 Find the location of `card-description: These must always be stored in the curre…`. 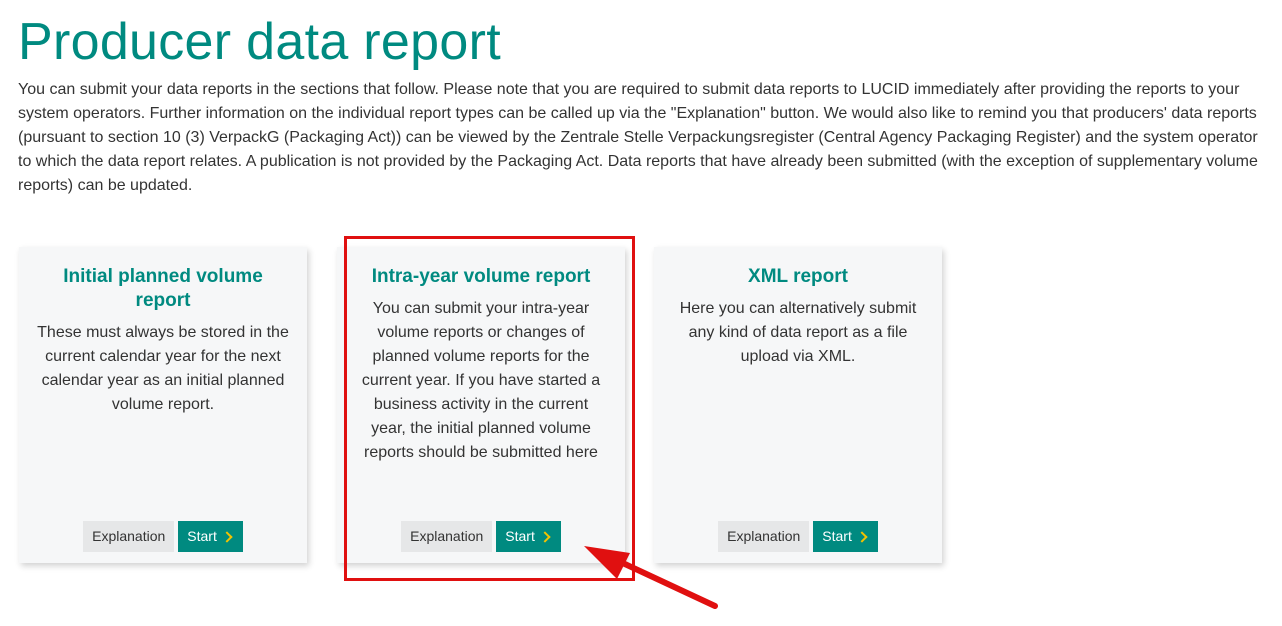

card-description: These must always be stored in the curre… is located at coordinates (163, 368).